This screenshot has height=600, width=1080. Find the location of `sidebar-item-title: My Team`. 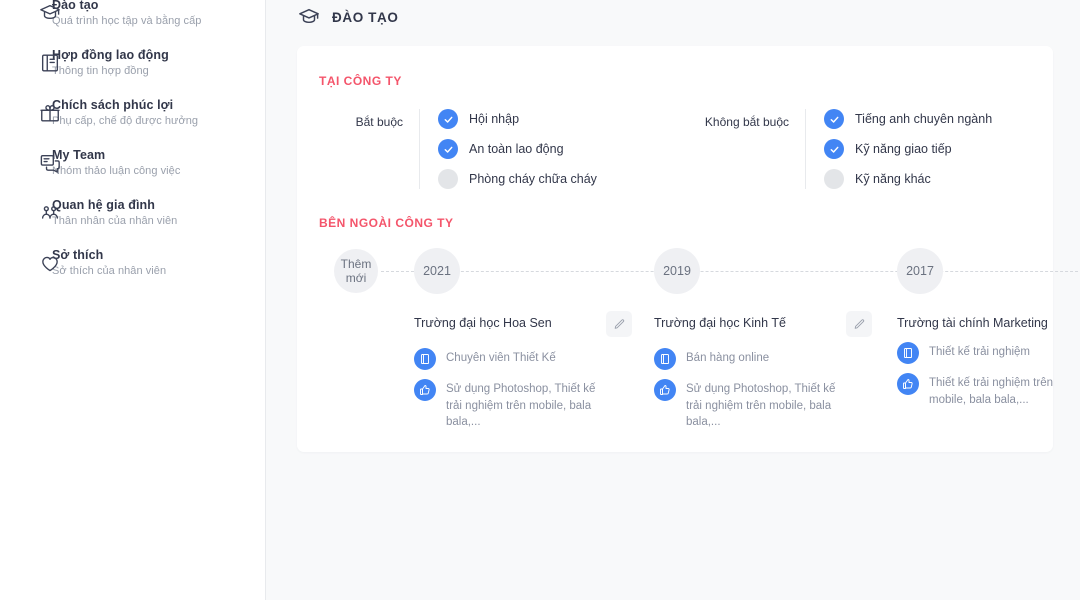

sidebar-item-title: My Team is located at coordinates (79, 155).